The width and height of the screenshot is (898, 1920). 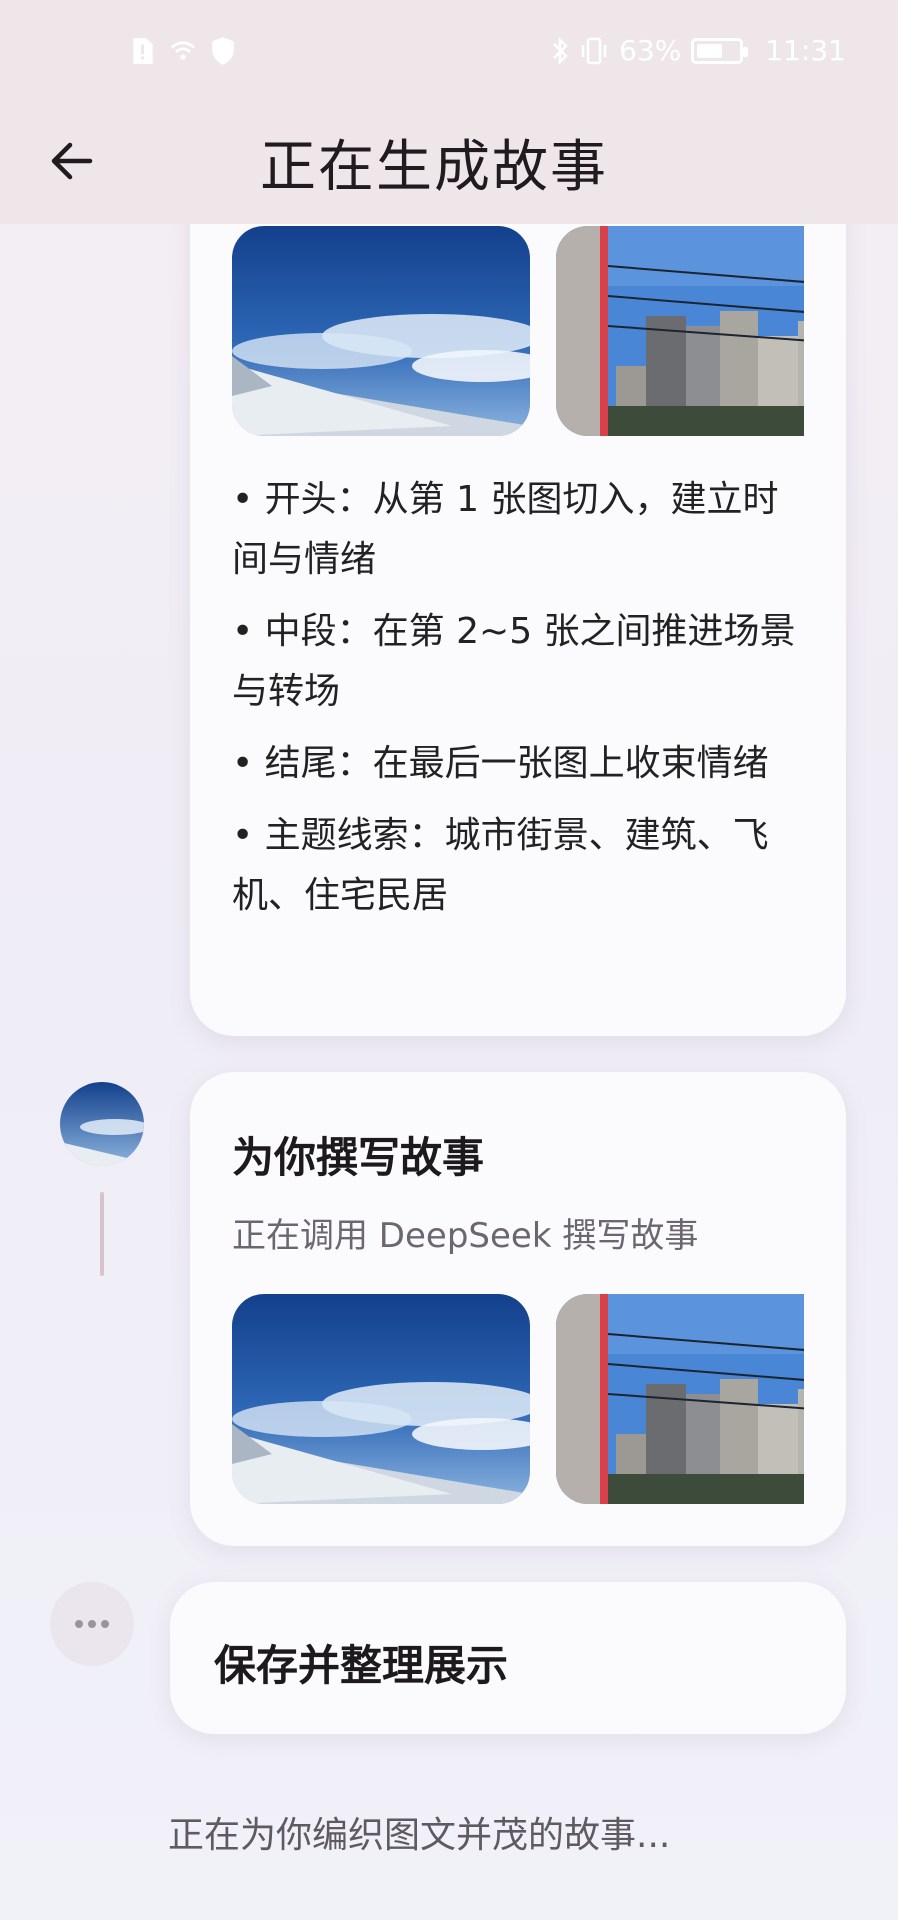 What do you see at coordinates (102, 1234) in the screenshot?
I see `timeline-connector` at bounding box center [102, 1234].